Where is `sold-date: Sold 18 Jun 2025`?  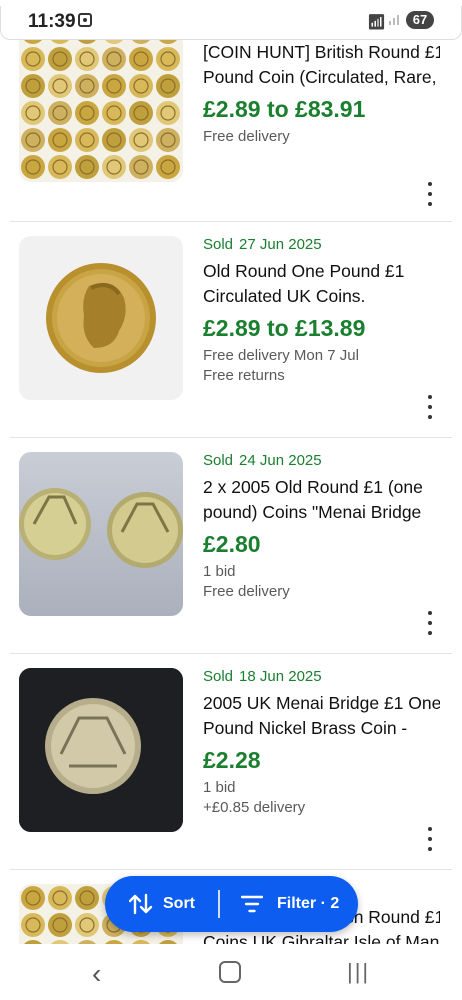 sold-date: Sold 18 Jun 2025 is located at coordinates (321, 678).